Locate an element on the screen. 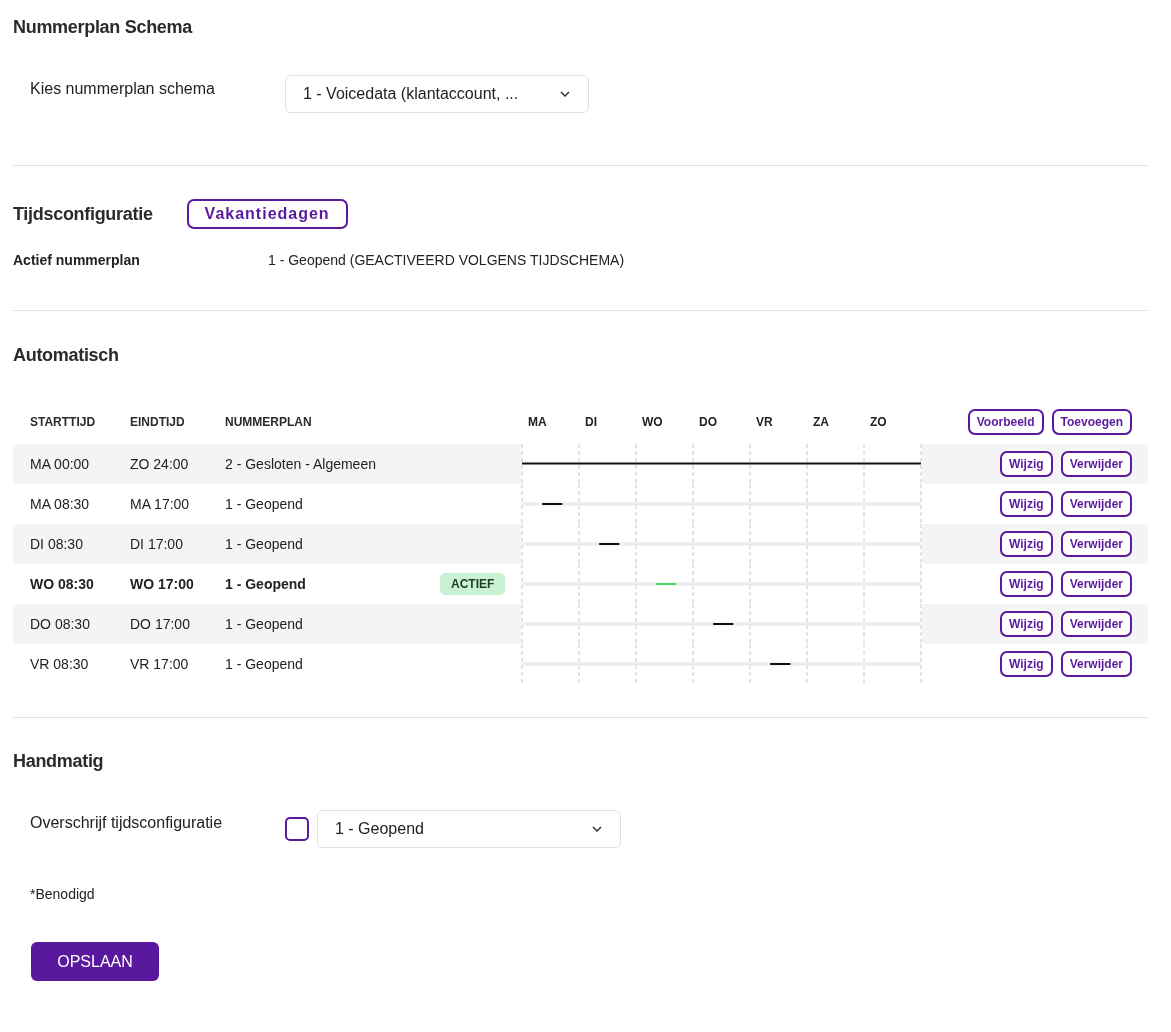 Image resolution: width=1171 pixels, height=1032 pixels. table-cell-text: DO 08:30 is located at coordinates (60, 624).